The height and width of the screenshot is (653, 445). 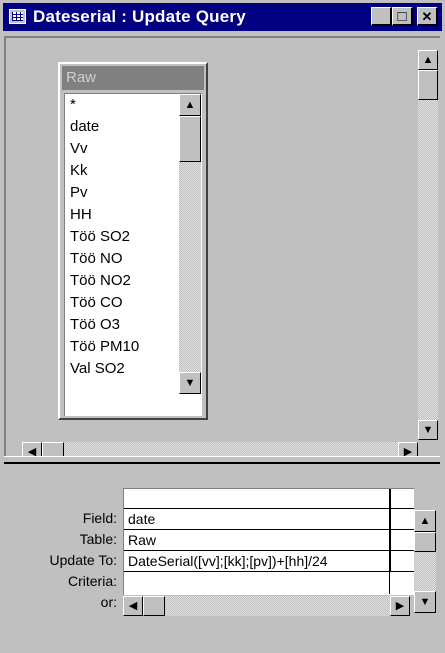 What do you see at coordinates (133, 78) in the screenshot?
I see `field-list-title: Raw` at bounding box center [133, 78].